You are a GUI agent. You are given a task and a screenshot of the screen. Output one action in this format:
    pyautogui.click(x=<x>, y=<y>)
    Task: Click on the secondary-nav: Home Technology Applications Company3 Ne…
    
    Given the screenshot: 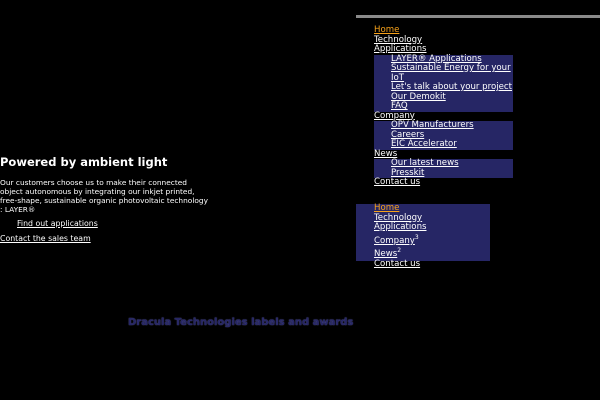 What is the action you would take?
    pyautogui.click(x=423, y=235)
    